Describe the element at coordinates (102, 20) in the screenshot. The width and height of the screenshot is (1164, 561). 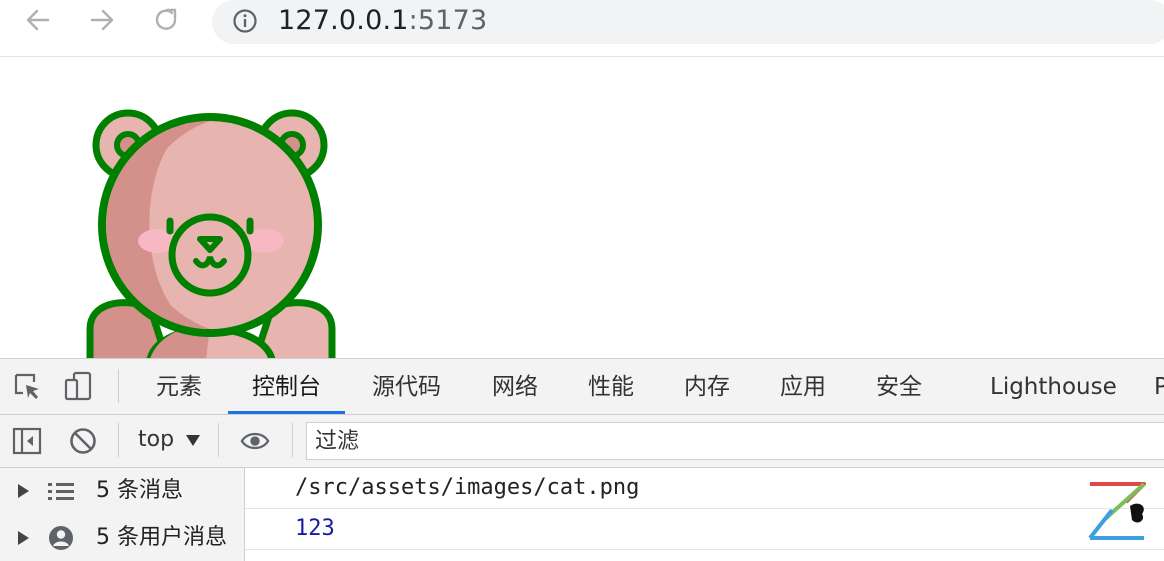
I see `forward-icon` at that location.